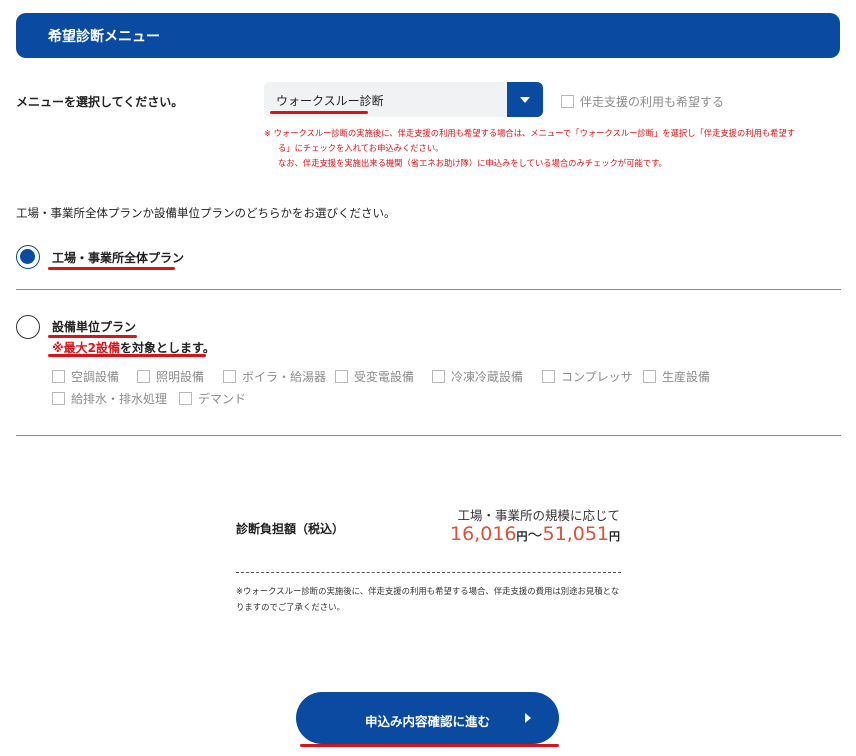  Describe the element at coordinates (167, 348) in the screenshot. I see `limit-suffix: を対象とします。` at that location.